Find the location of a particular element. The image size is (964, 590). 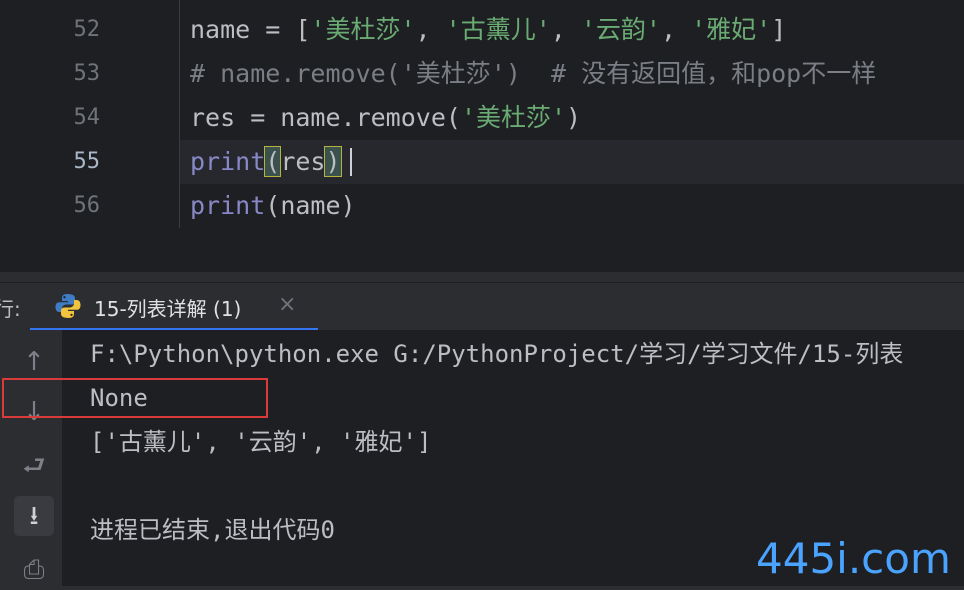

code-line-55: print(res) is located at coordinates (266, 162).